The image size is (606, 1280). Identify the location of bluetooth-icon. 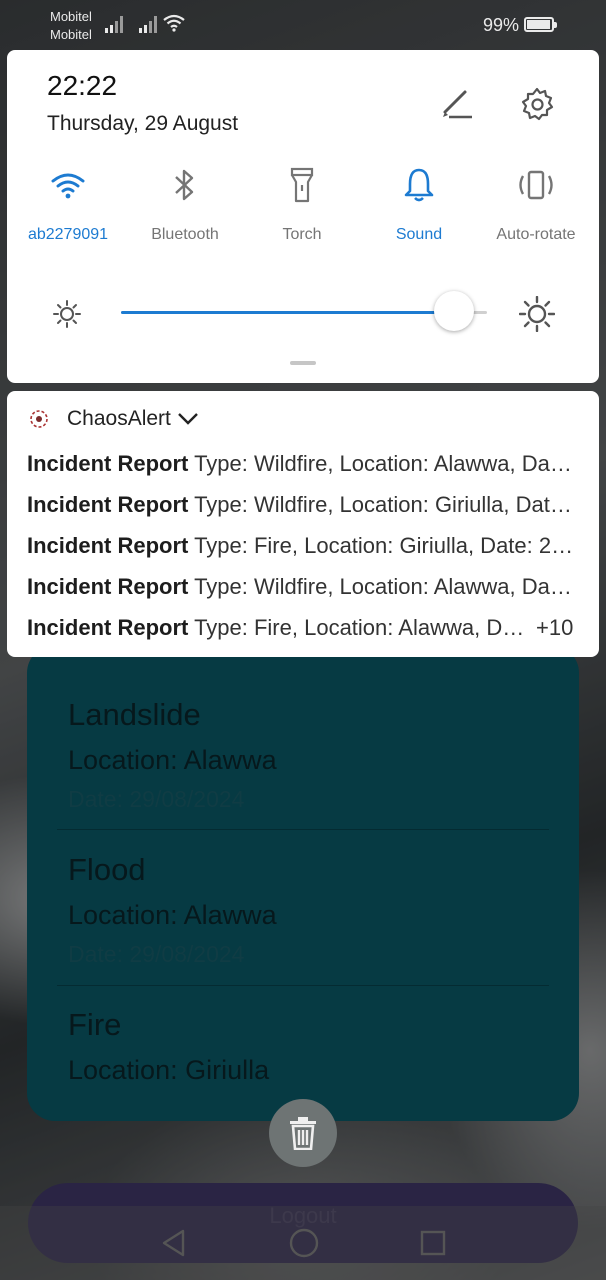
(184, 185).